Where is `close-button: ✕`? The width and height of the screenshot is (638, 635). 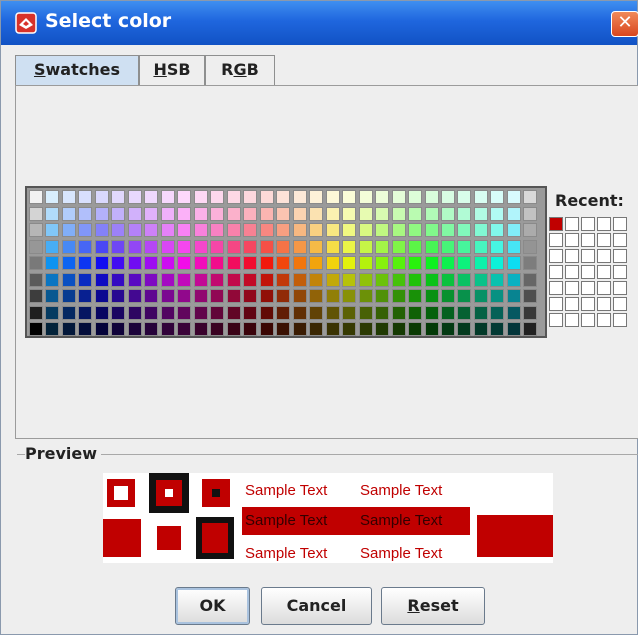 close-button: ✕ is located at coordinates (624, 24).